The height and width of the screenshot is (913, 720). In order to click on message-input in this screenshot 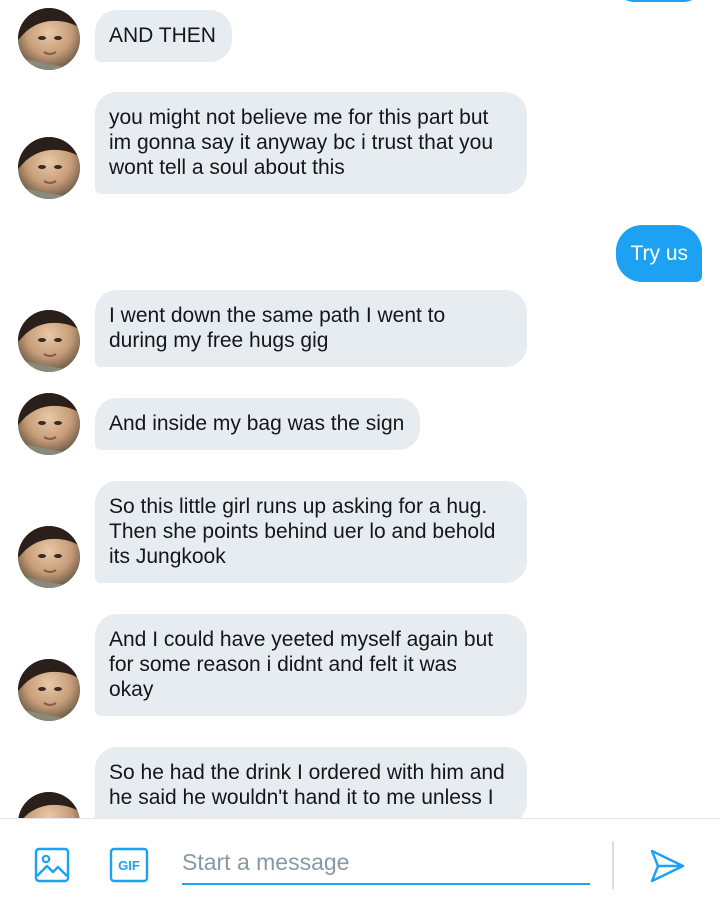, I will do `click(386, 863)`.